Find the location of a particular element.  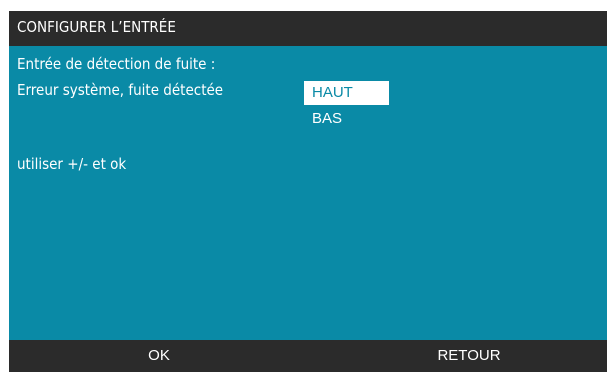

ok-button: OK is located at coordinates (159, 356).